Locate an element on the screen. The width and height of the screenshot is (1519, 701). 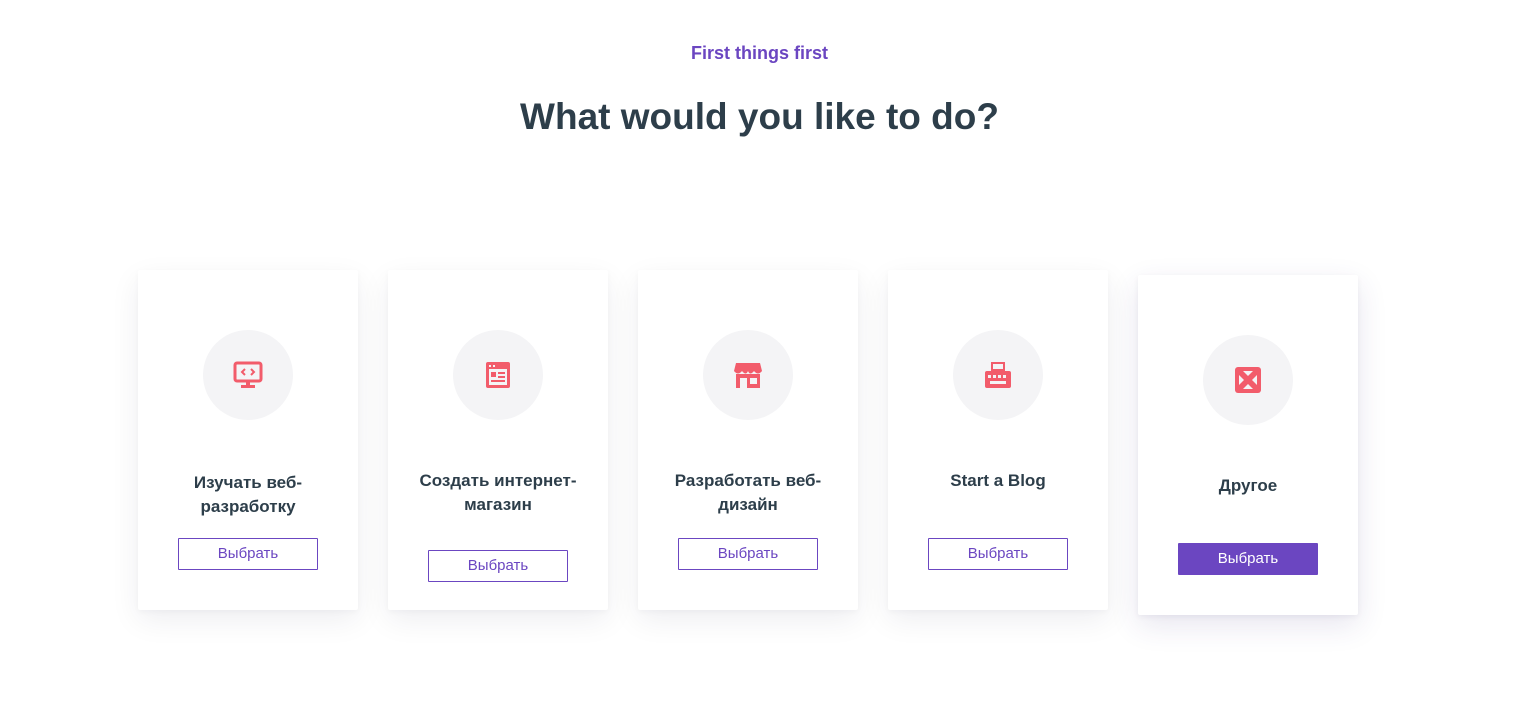
option-card-web-design: Разработать веб-дизайн Выбрать is located at coordinates (748, 440).